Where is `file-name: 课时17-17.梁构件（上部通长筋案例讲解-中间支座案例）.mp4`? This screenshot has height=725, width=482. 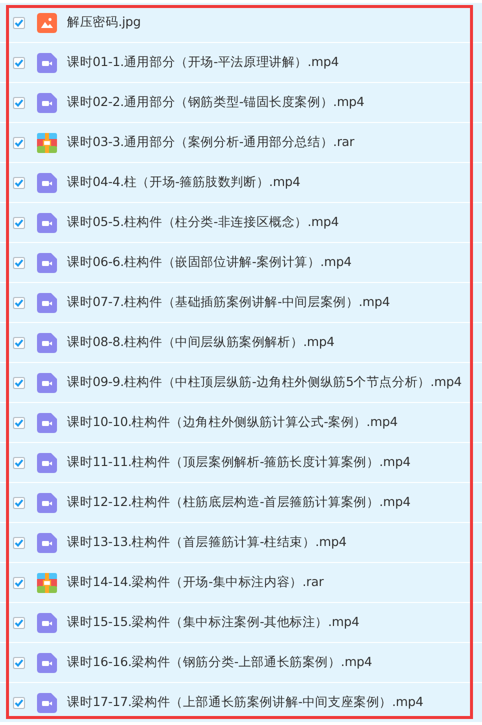
file-name: 课时17-17.梁构件（上部通长筋案例讲解-中间支座案例）.mp4 is located at coordinates (245, 702).